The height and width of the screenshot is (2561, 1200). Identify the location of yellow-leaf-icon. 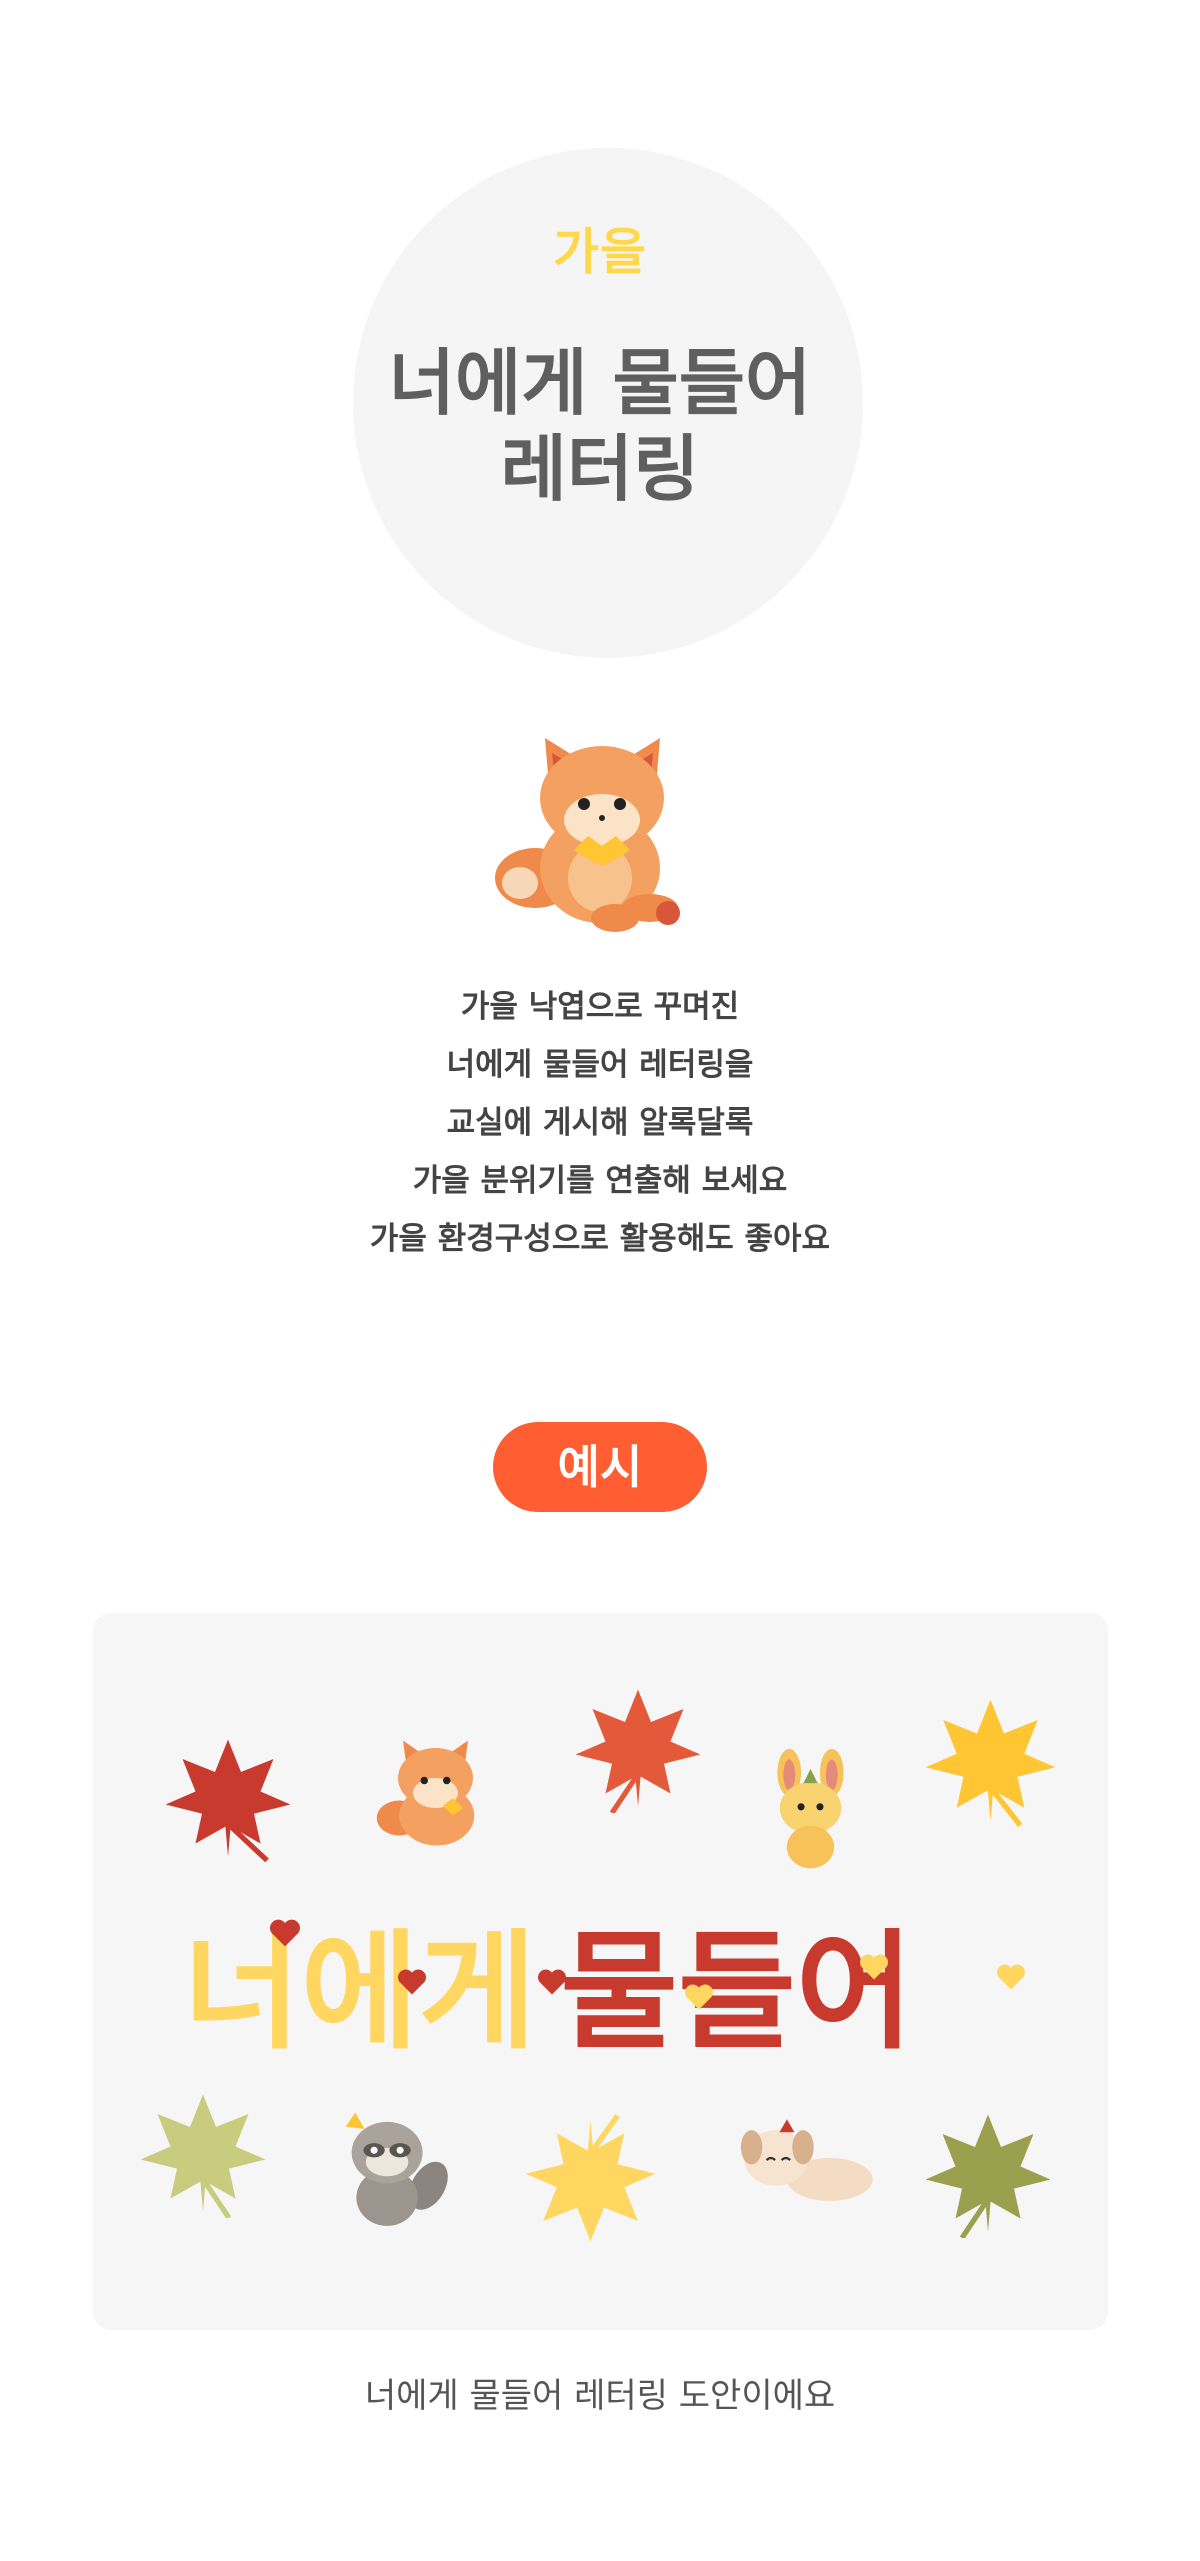
(590, 2178).